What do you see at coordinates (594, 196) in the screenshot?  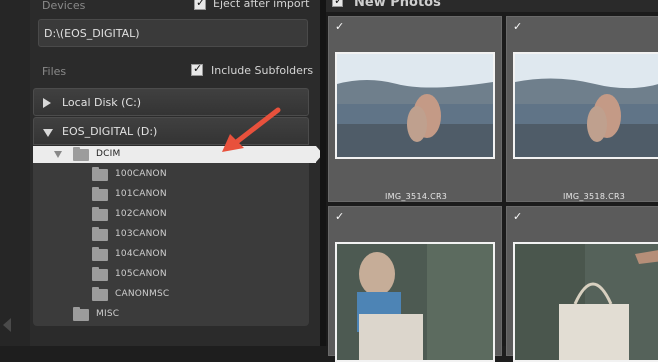 I see `photo-filename: IMG_3518.CR3` at bounding box center [594, 196].